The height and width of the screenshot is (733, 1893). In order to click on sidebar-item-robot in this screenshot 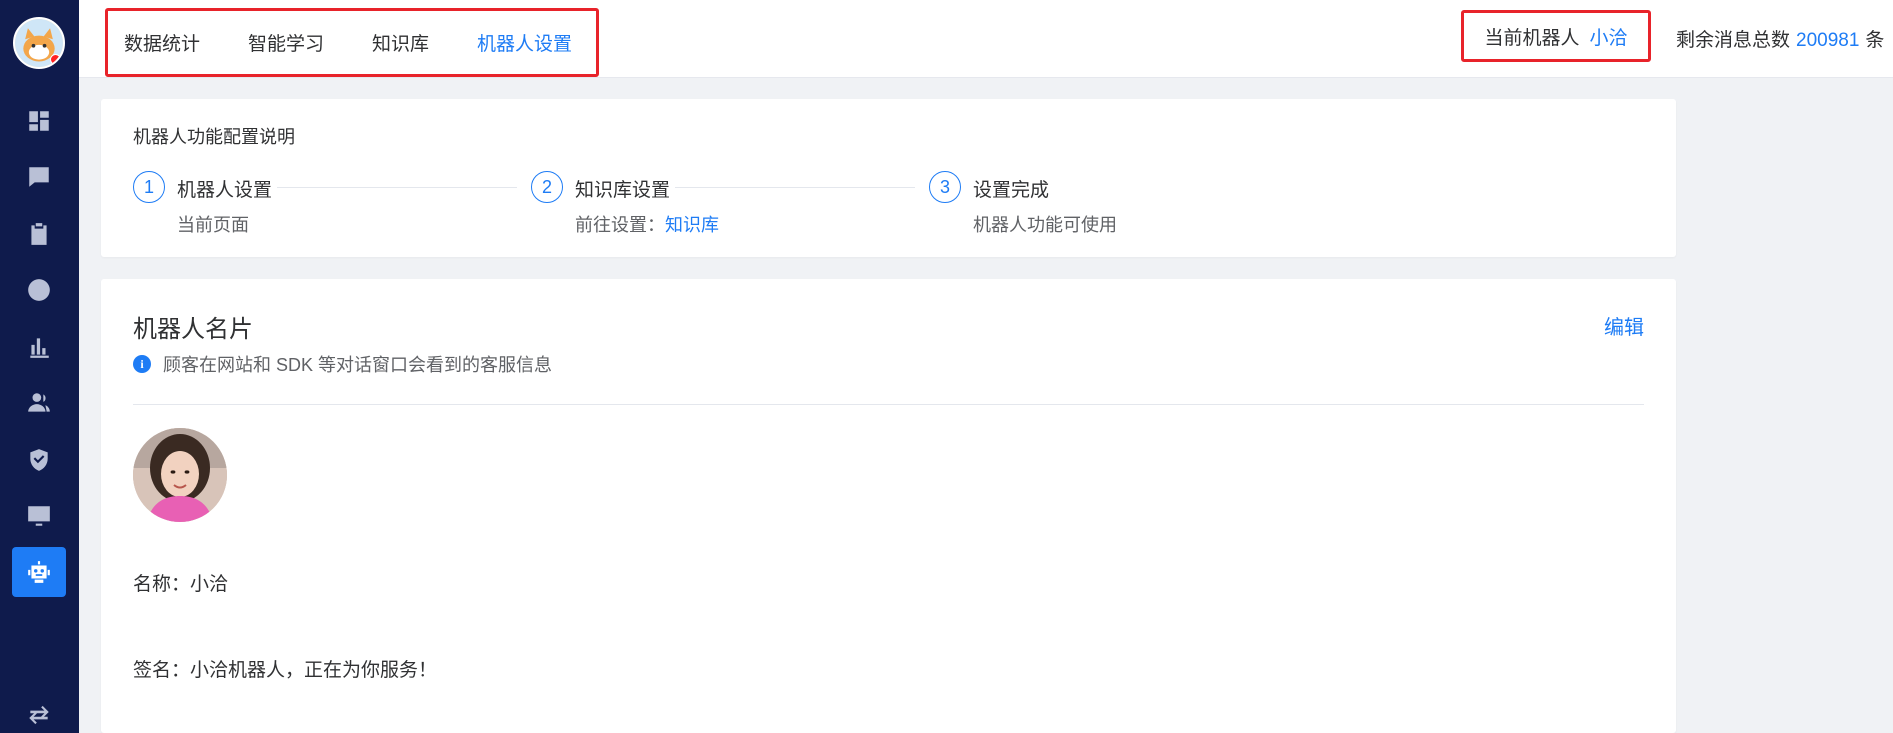, I will do `click(39, 572)`.